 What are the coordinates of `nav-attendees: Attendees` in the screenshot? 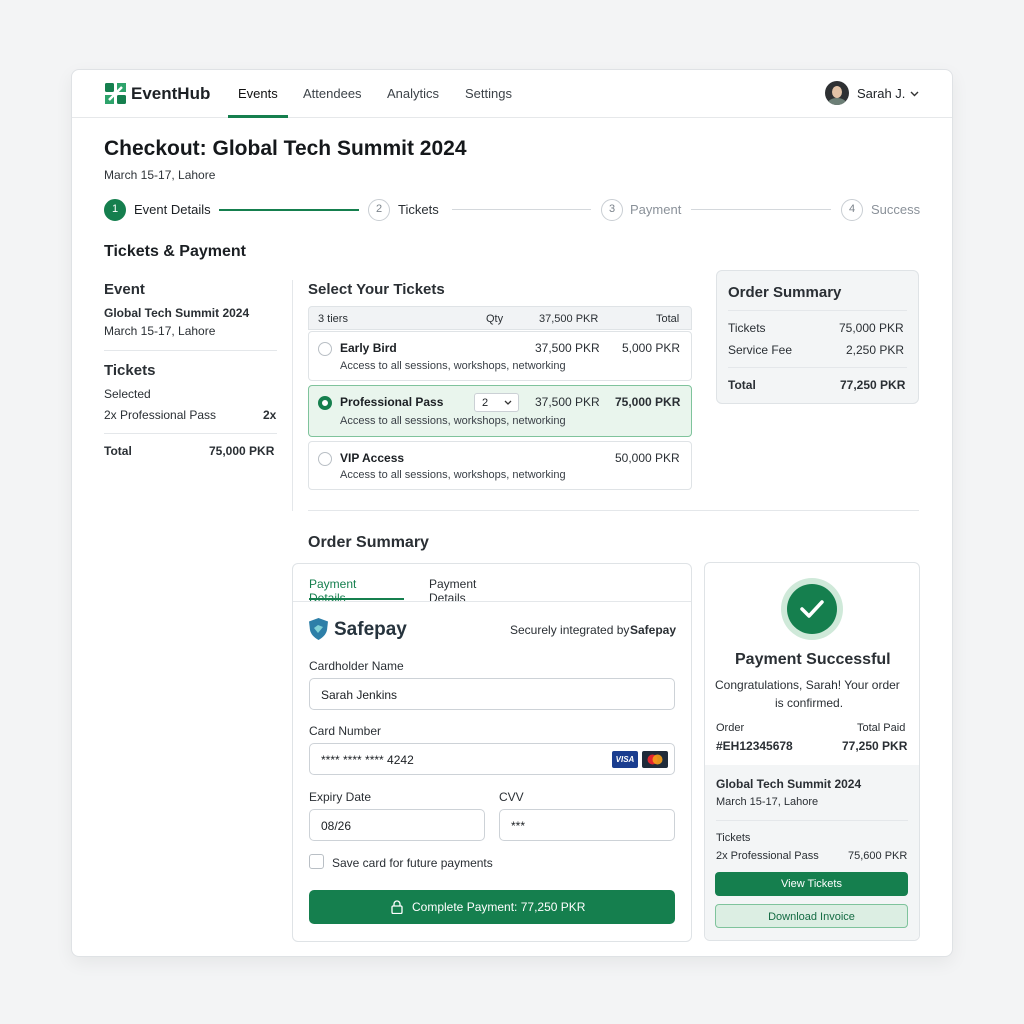 It's located at (332, 93).